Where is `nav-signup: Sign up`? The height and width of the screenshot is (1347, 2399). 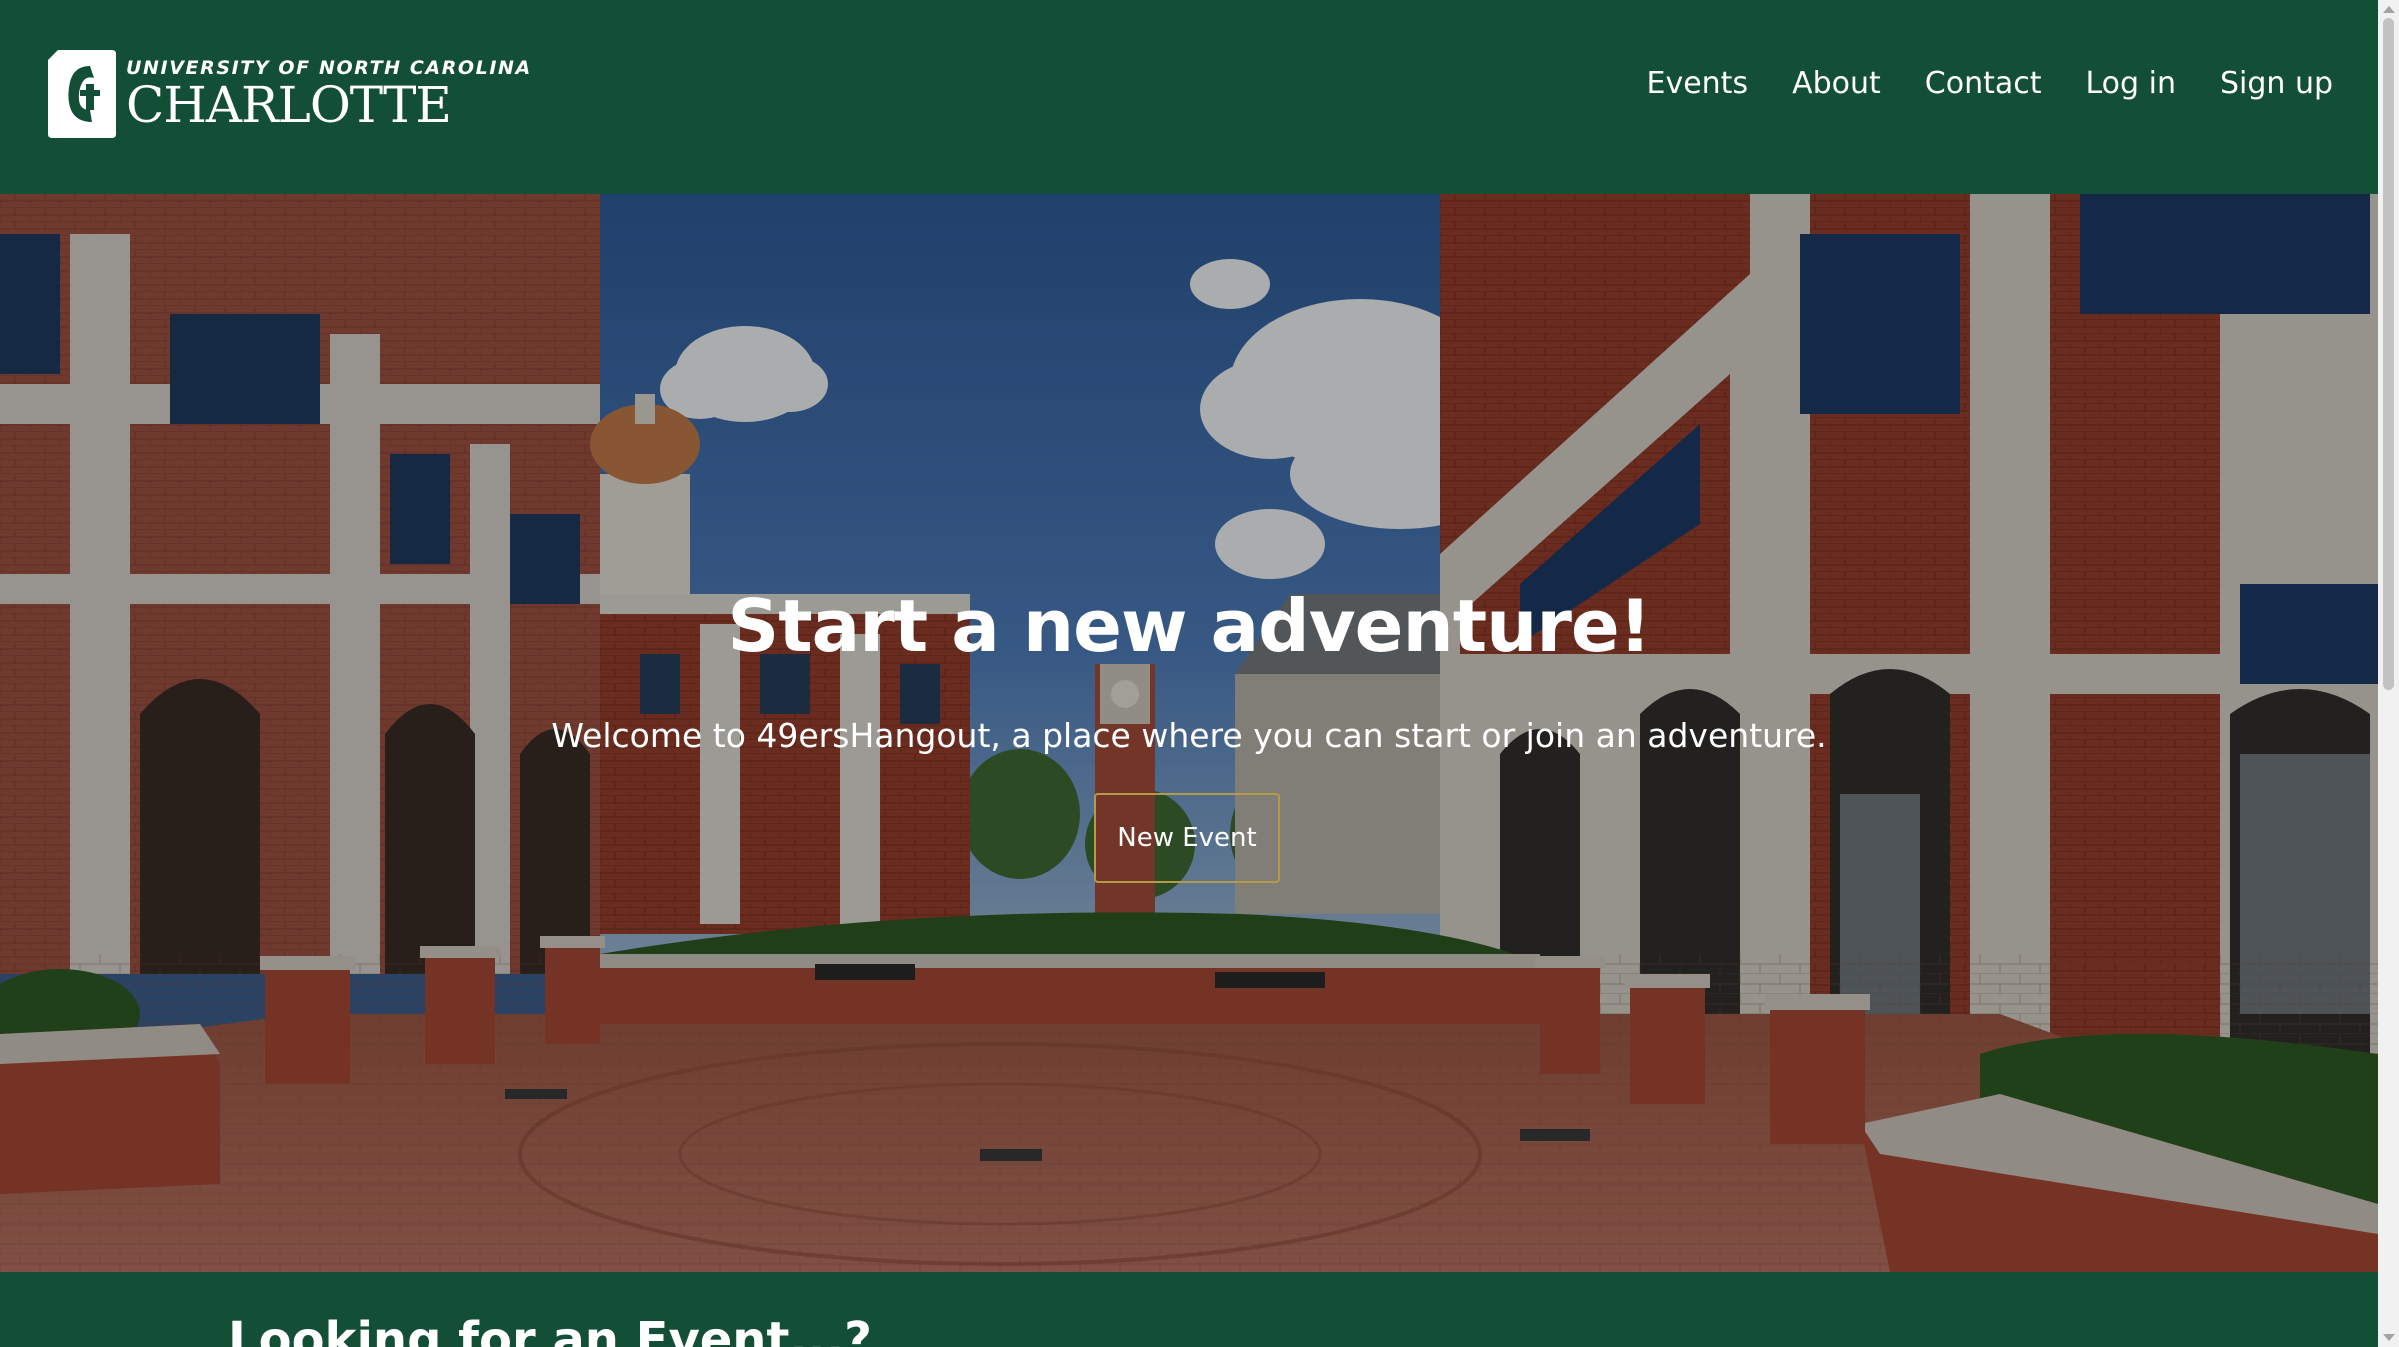 nav-signup: Sign up is located at coordinates (2276, 83).